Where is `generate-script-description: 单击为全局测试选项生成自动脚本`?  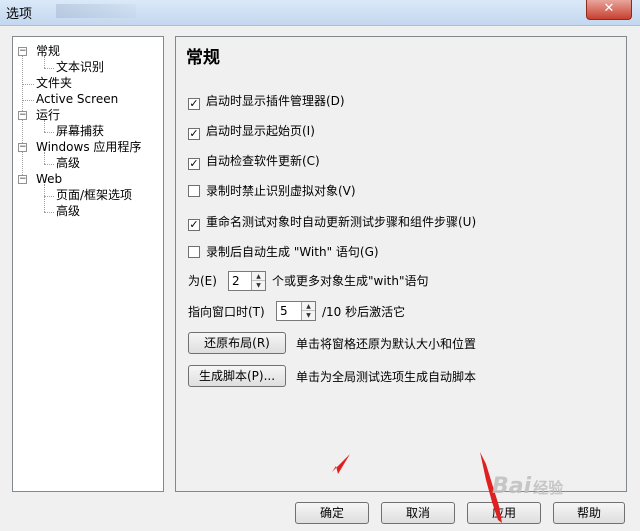
generate-script-description: 单击为全局测试选项生成自动脚本 is located at coordinates (386, 377).